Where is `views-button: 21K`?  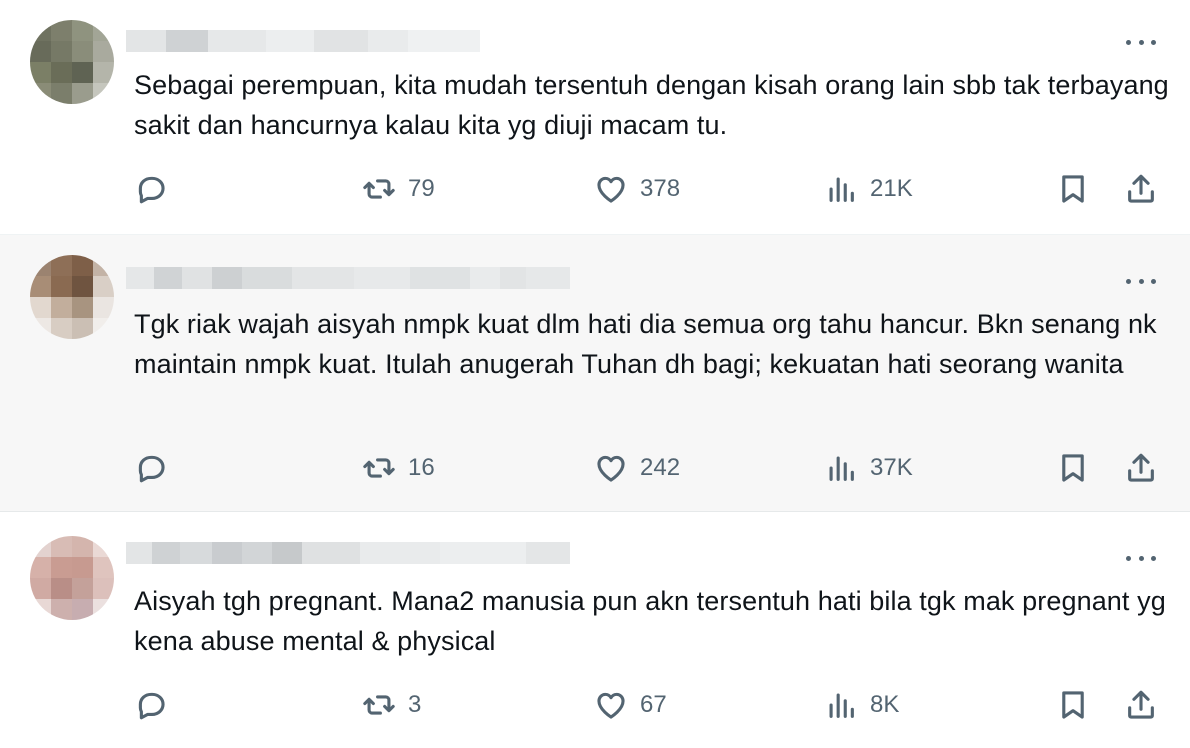 views-button: 21K is located at coordinates (868, 189).